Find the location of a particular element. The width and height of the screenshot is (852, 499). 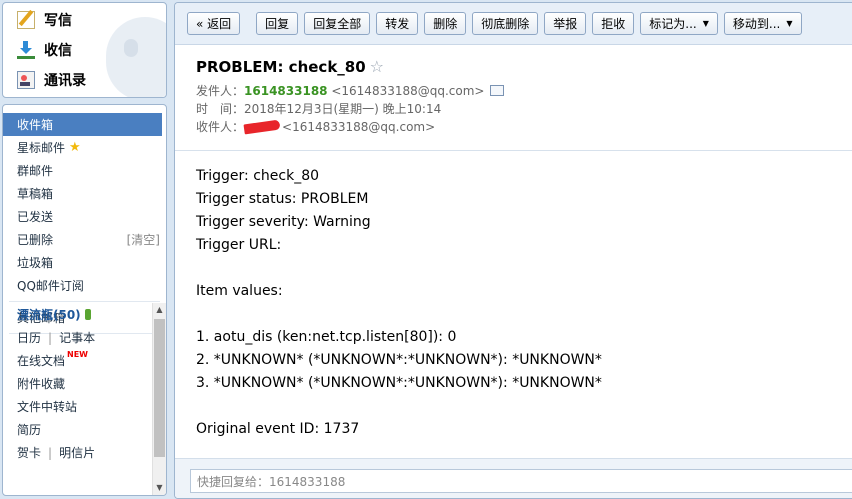

redaction-mark is located at coordinates (262, 127).